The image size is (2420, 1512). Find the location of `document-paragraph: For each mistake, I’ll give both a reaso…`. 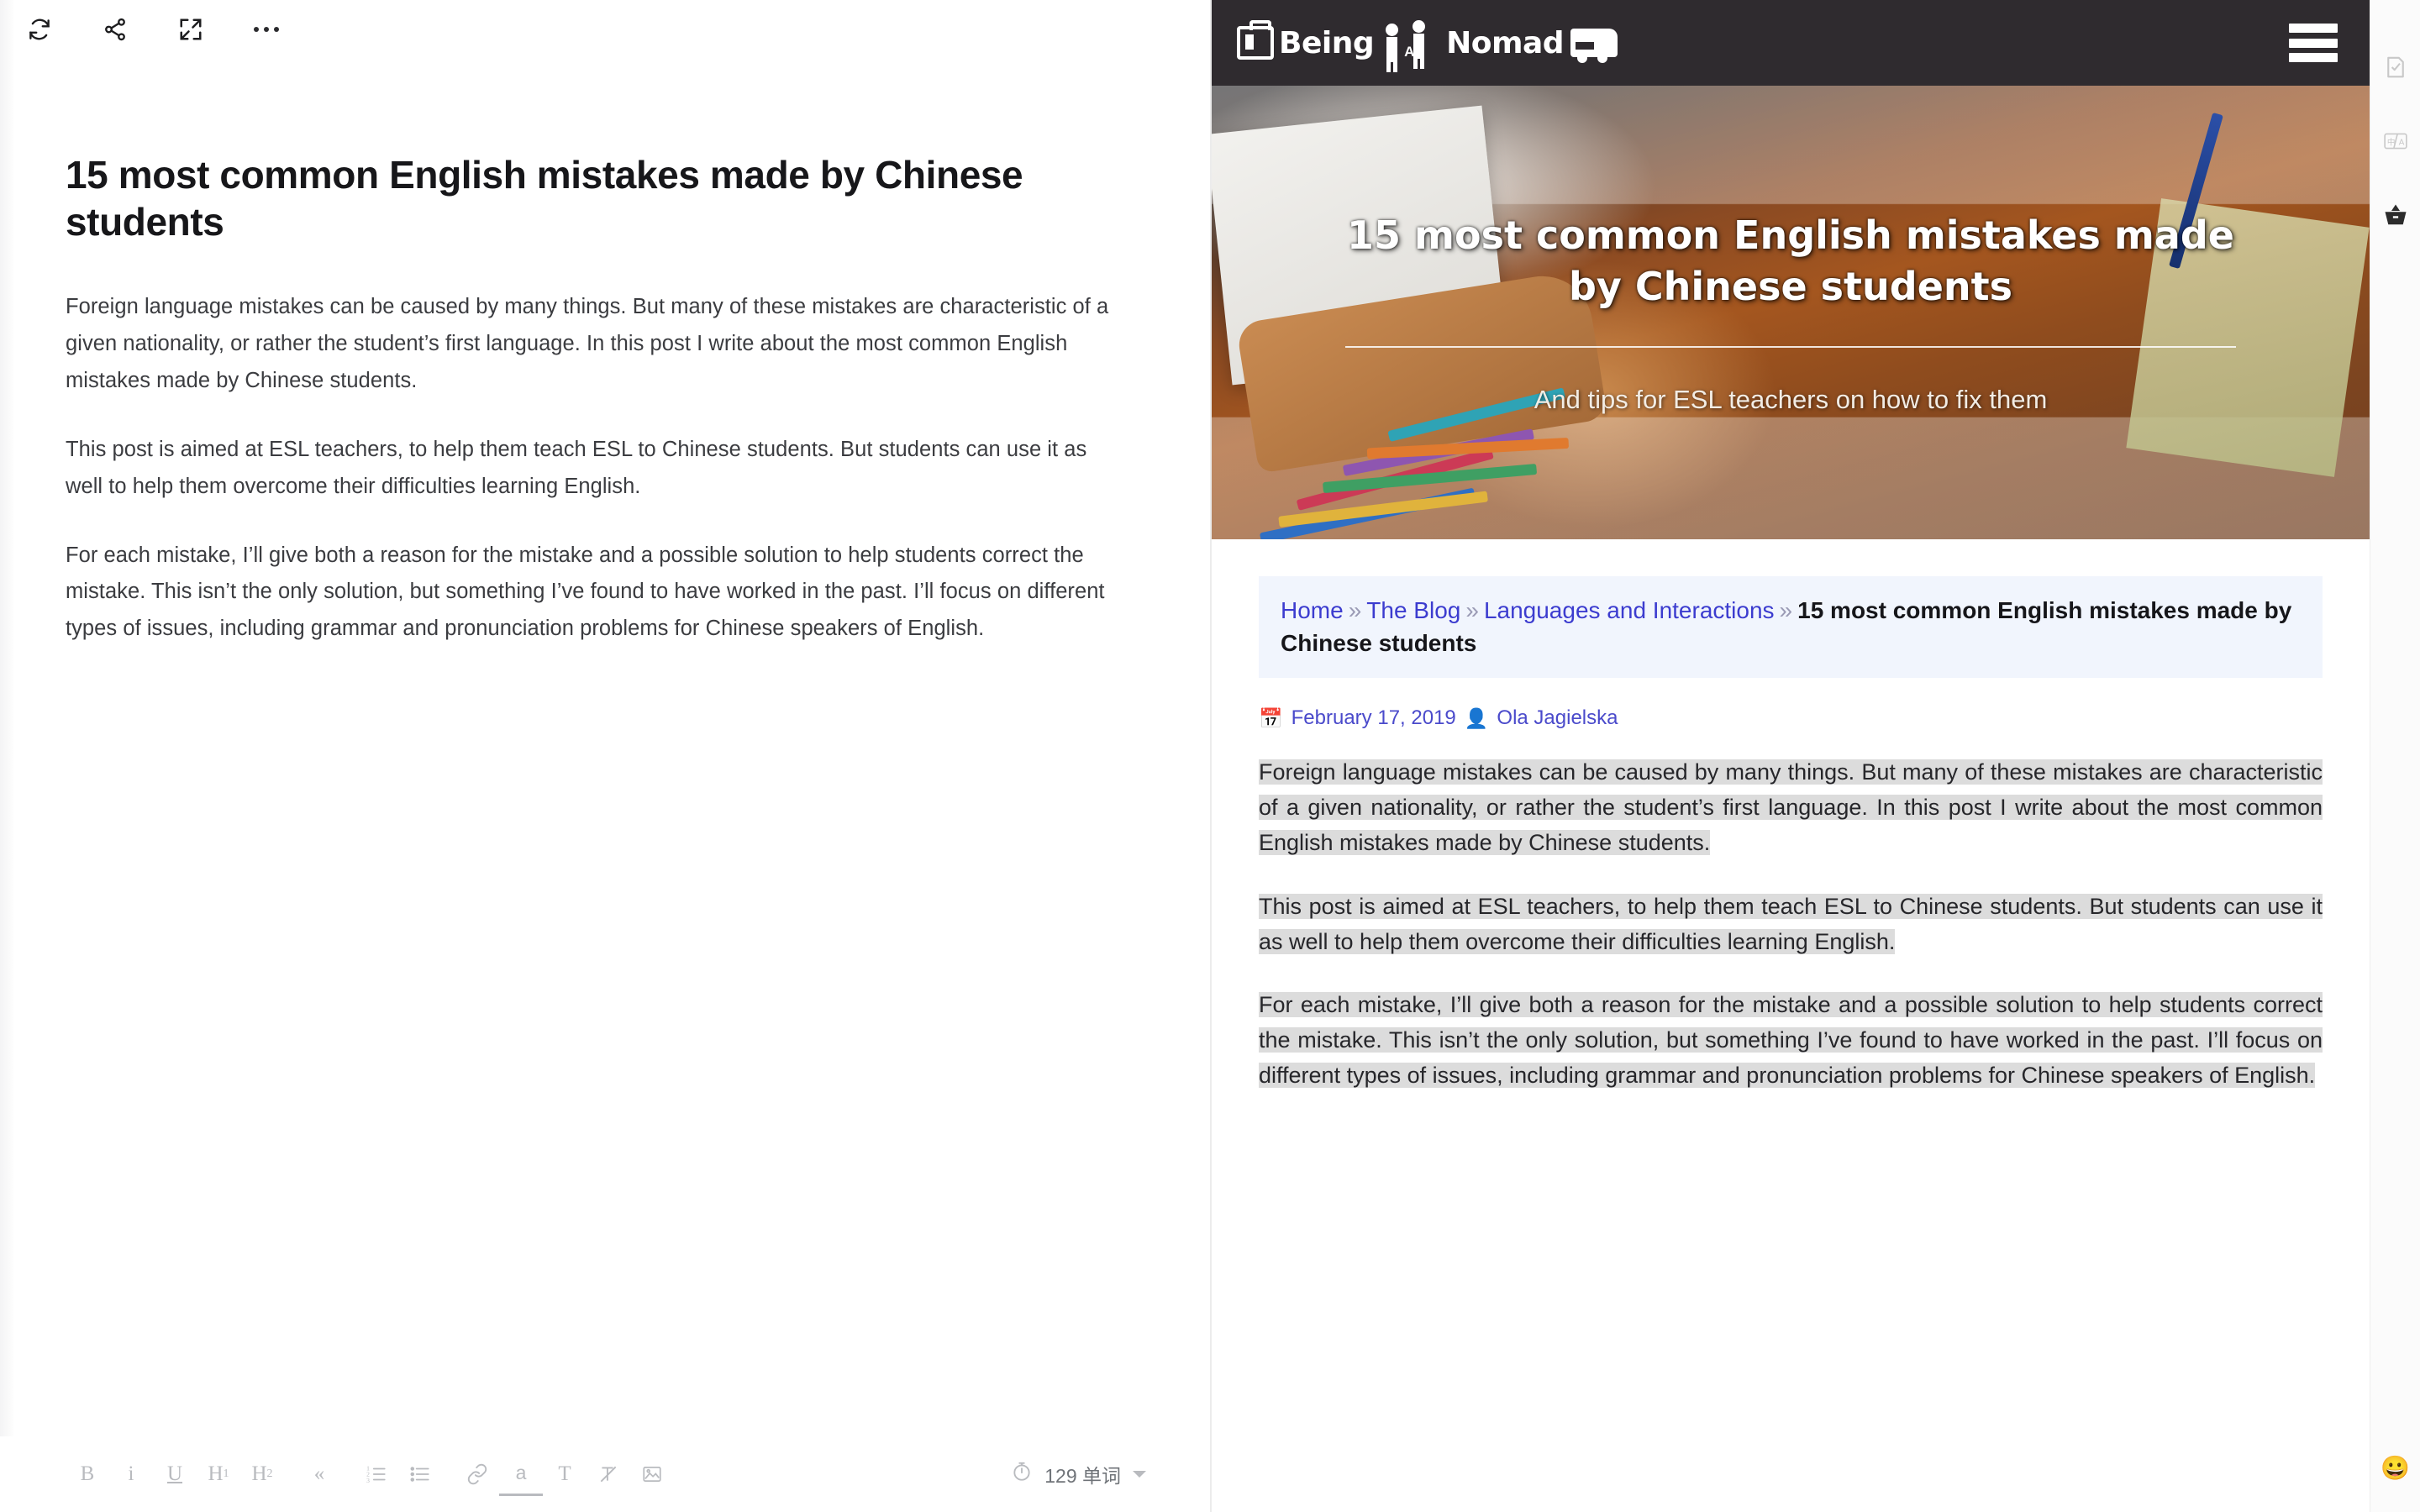

document-paragraph: For each mistake, I’ll give both a reaso… is located at coordinates (591, 593).